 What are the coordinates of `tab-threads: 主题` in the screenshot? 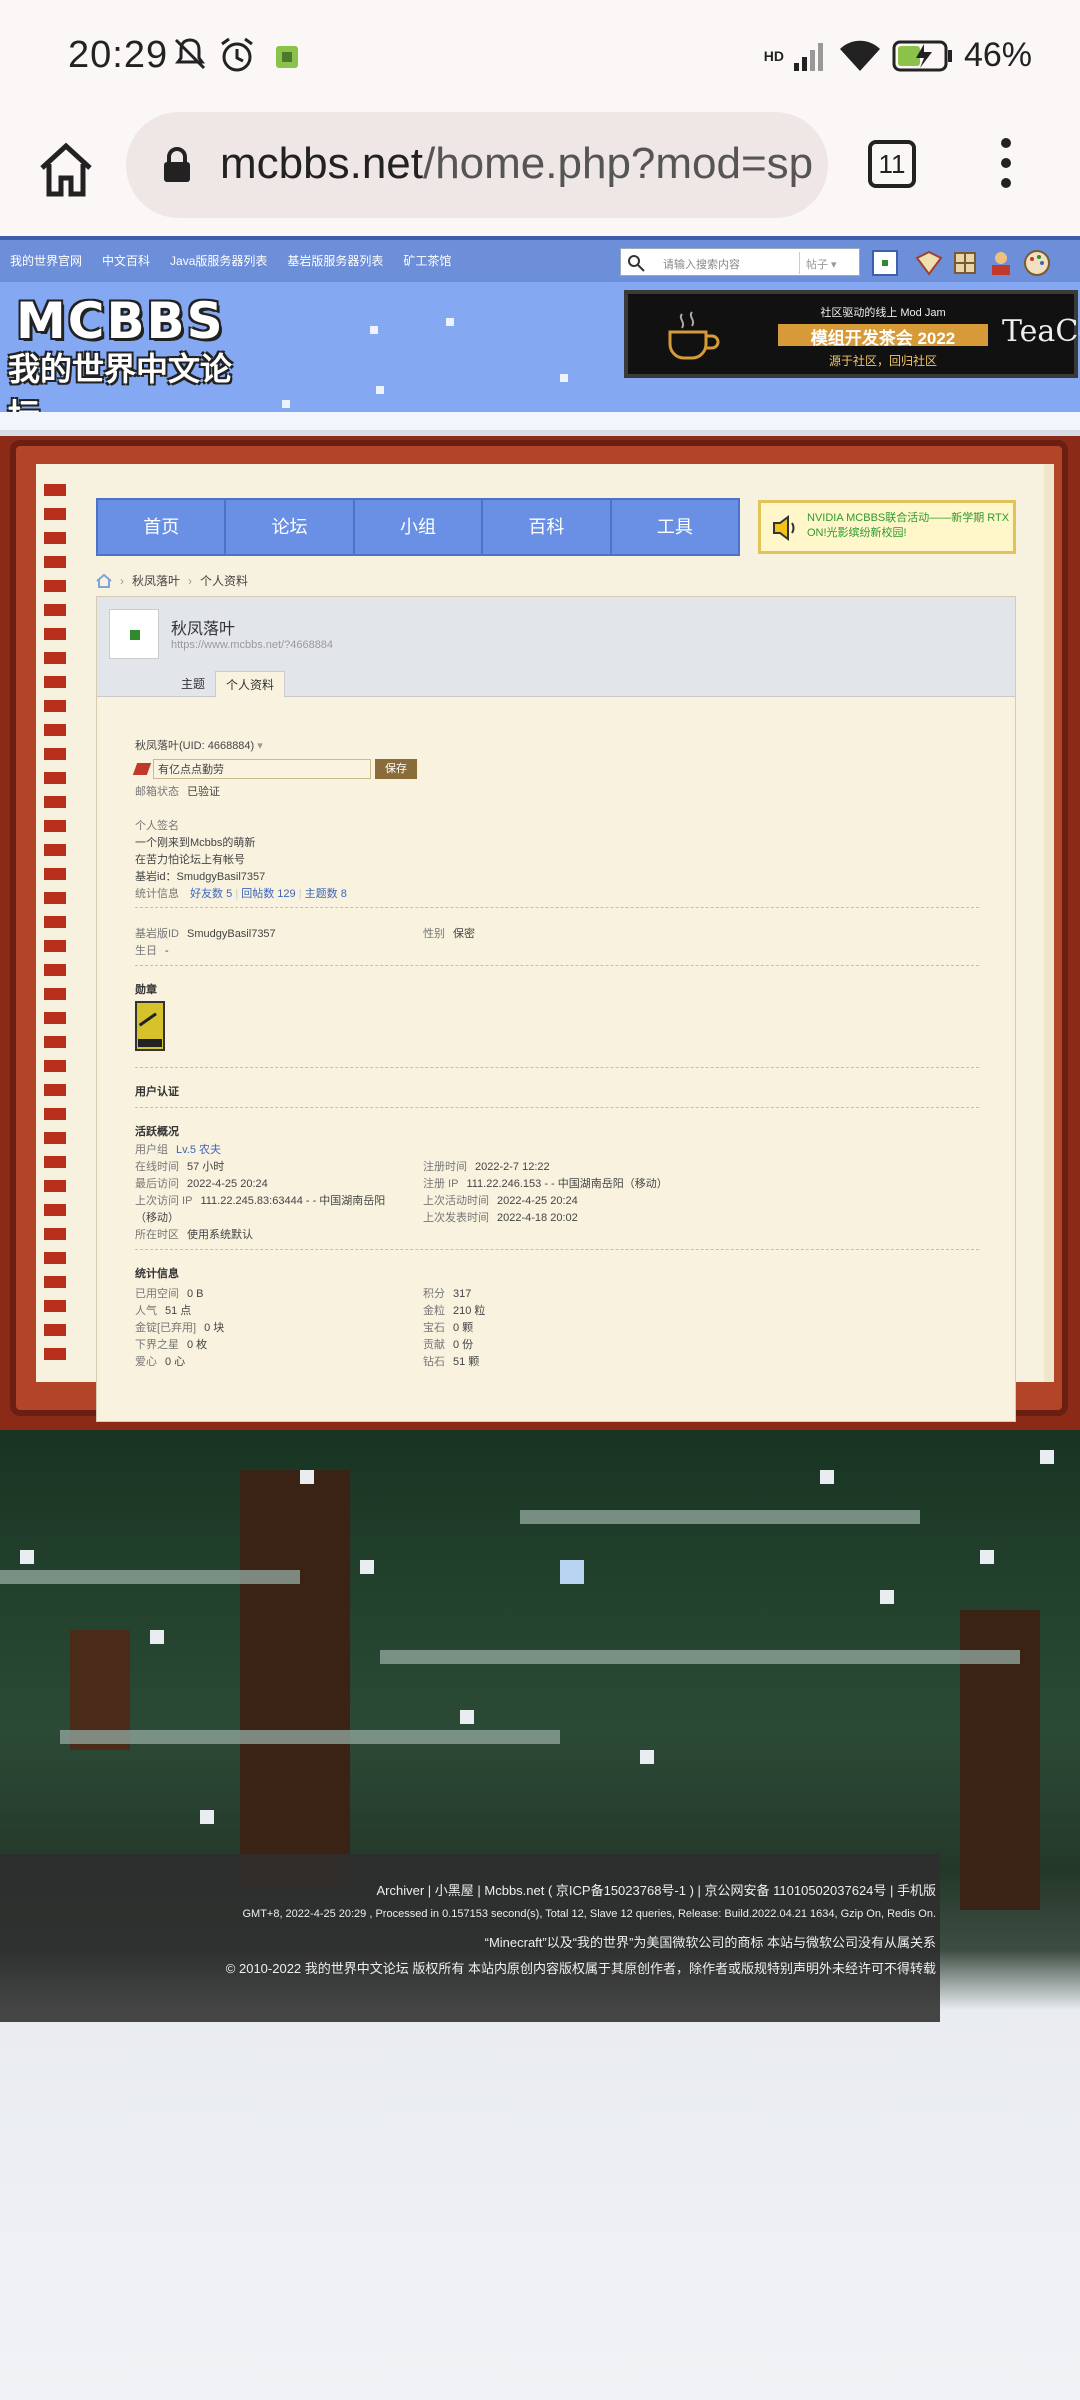 It's located at (193, 684).